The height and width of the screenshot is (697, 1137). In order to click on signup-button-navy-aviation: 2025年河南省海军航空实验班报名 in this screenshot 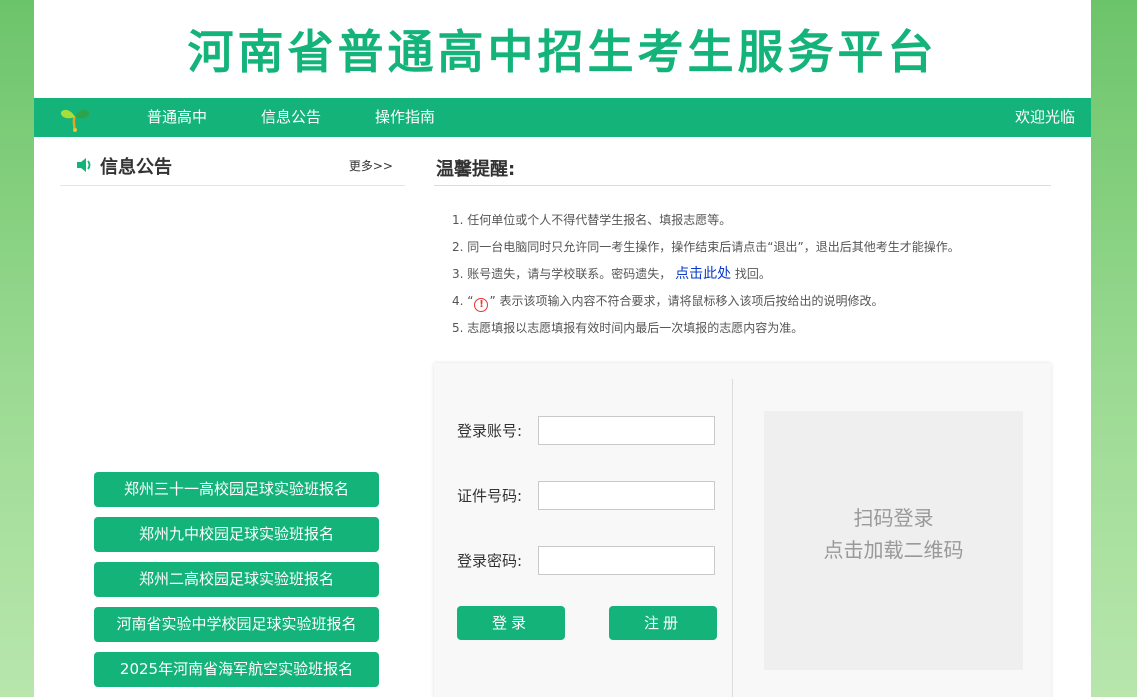, I will do `click(236, 669)`.